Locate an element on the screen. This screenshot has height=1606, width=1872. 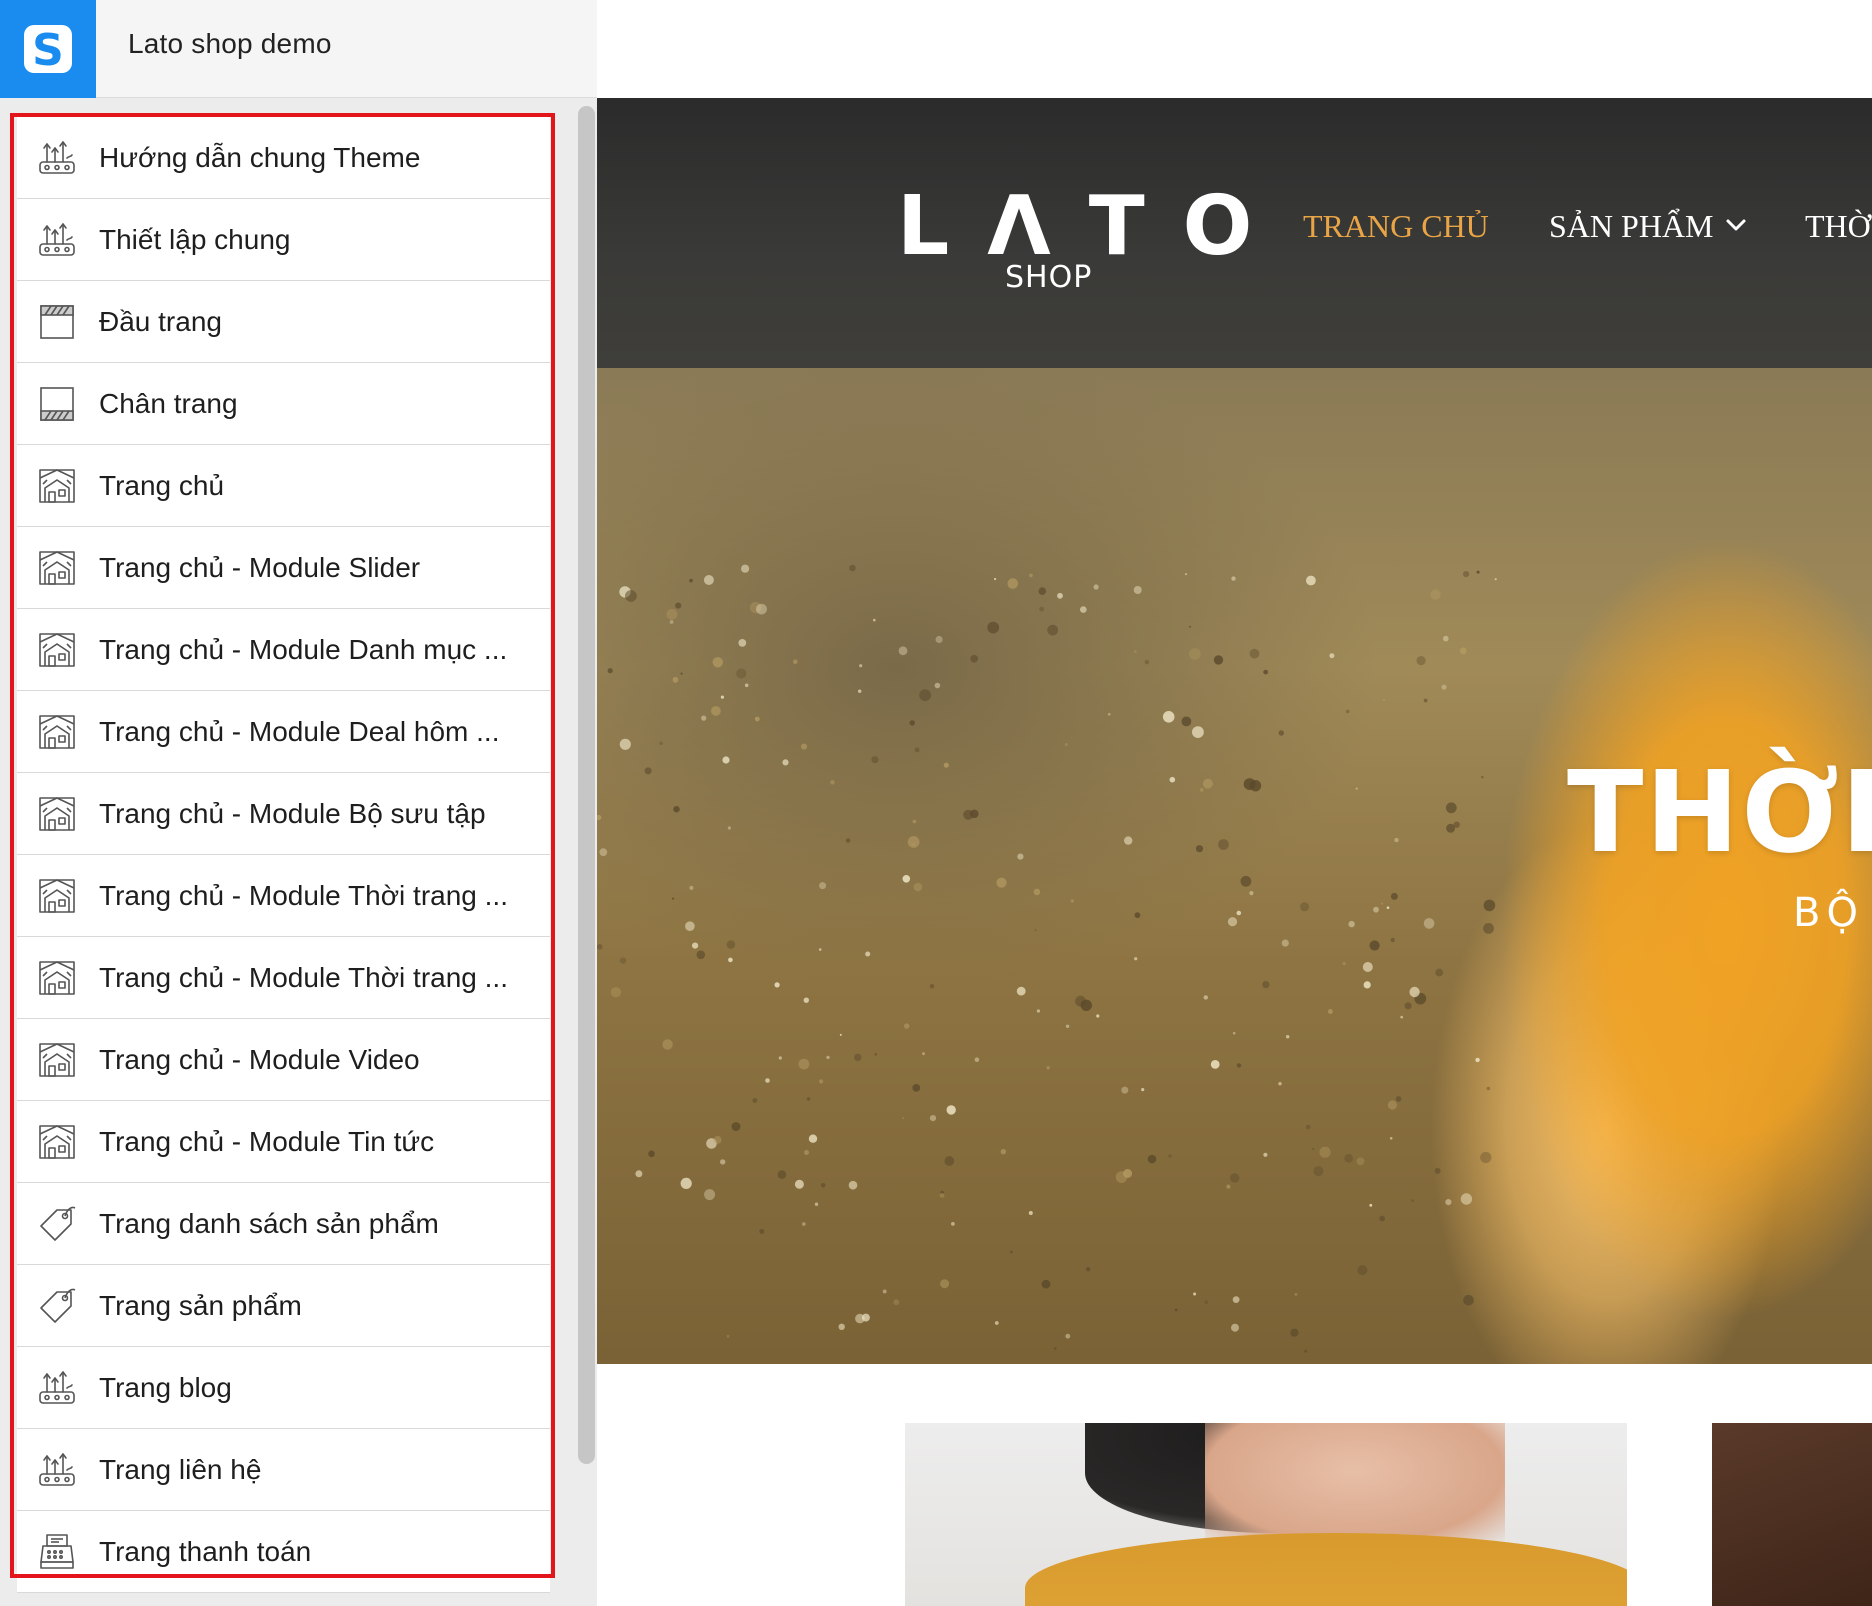
svg-text: S is located at coordinates (48, 50).